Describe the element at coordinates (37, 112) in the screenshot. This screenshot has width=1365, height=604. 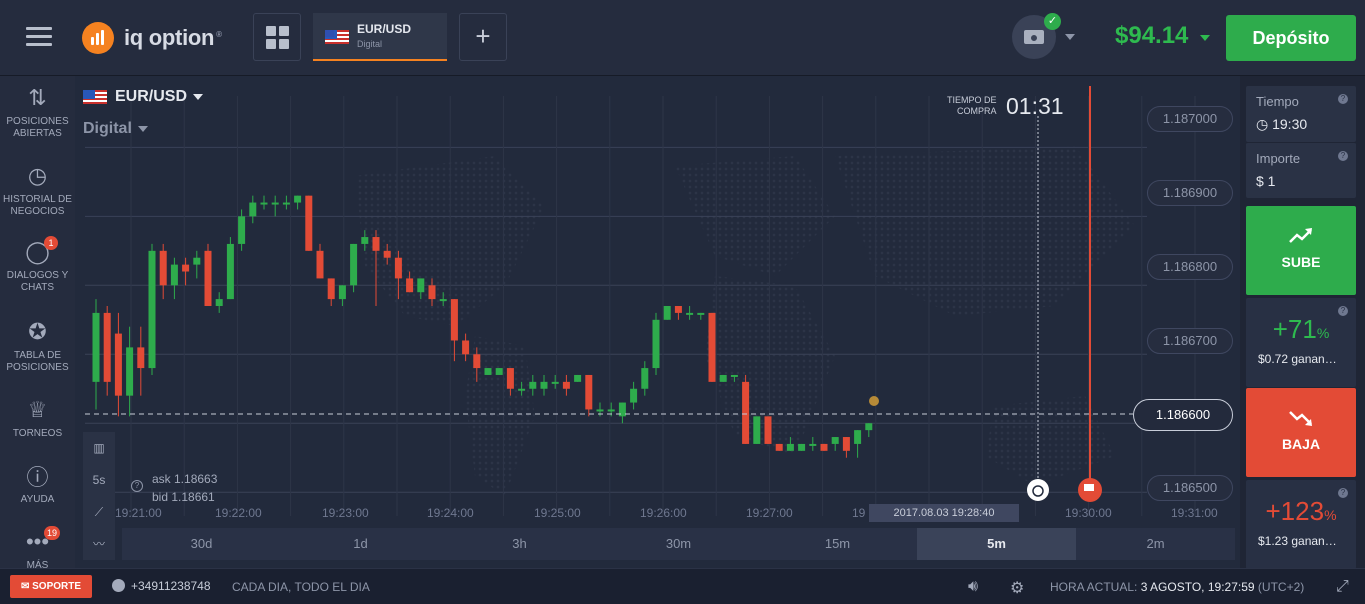
I see `sidebar-item-open-positions: ⇅ POSICIONES ABIERTAS` at that location.